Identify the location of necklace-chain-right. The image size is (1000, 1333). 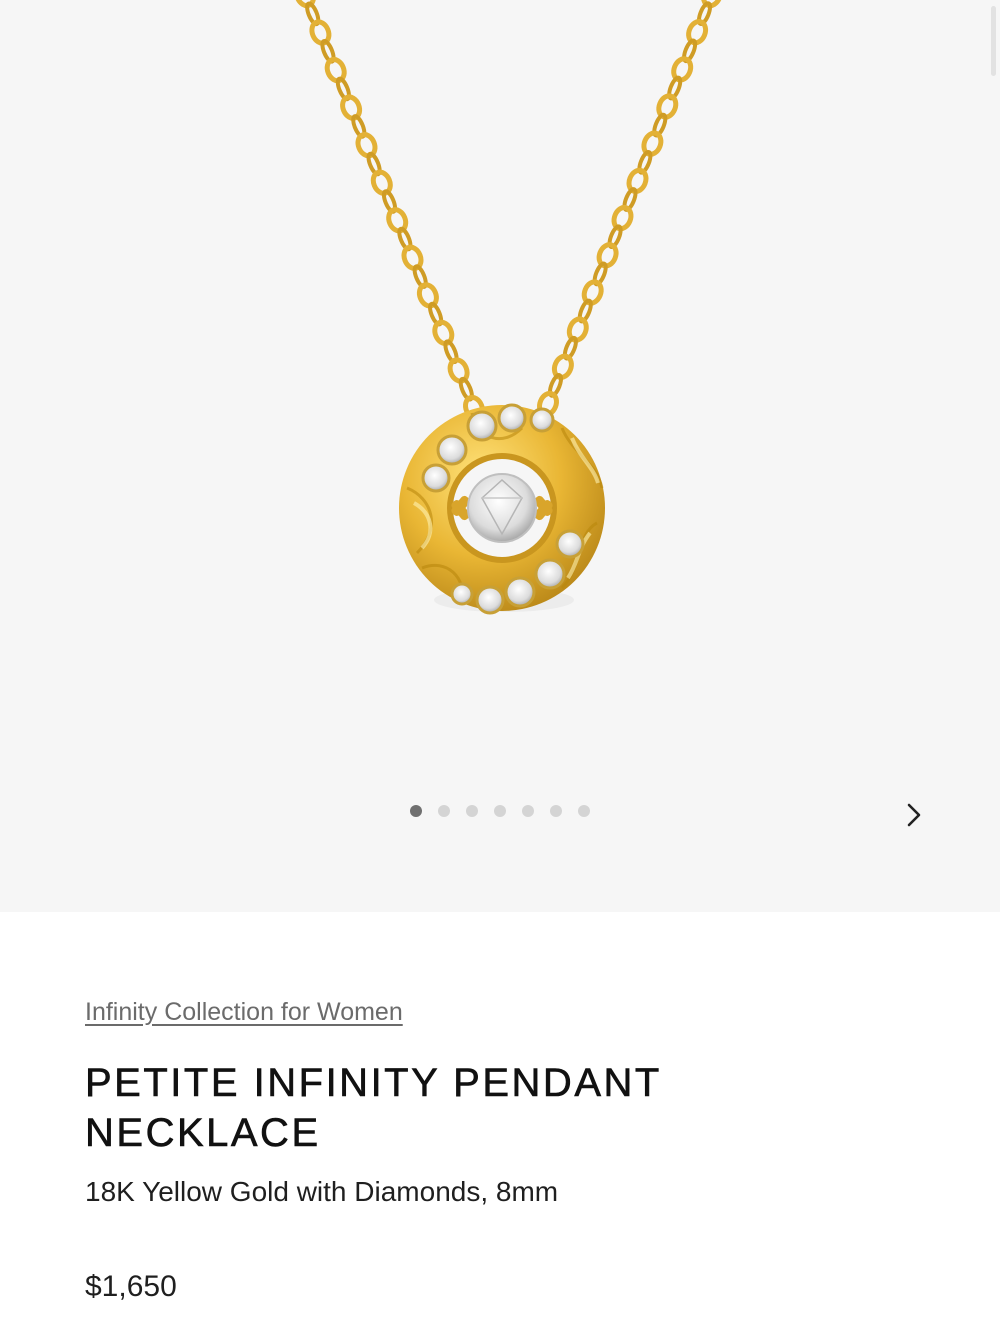
(630, 209).